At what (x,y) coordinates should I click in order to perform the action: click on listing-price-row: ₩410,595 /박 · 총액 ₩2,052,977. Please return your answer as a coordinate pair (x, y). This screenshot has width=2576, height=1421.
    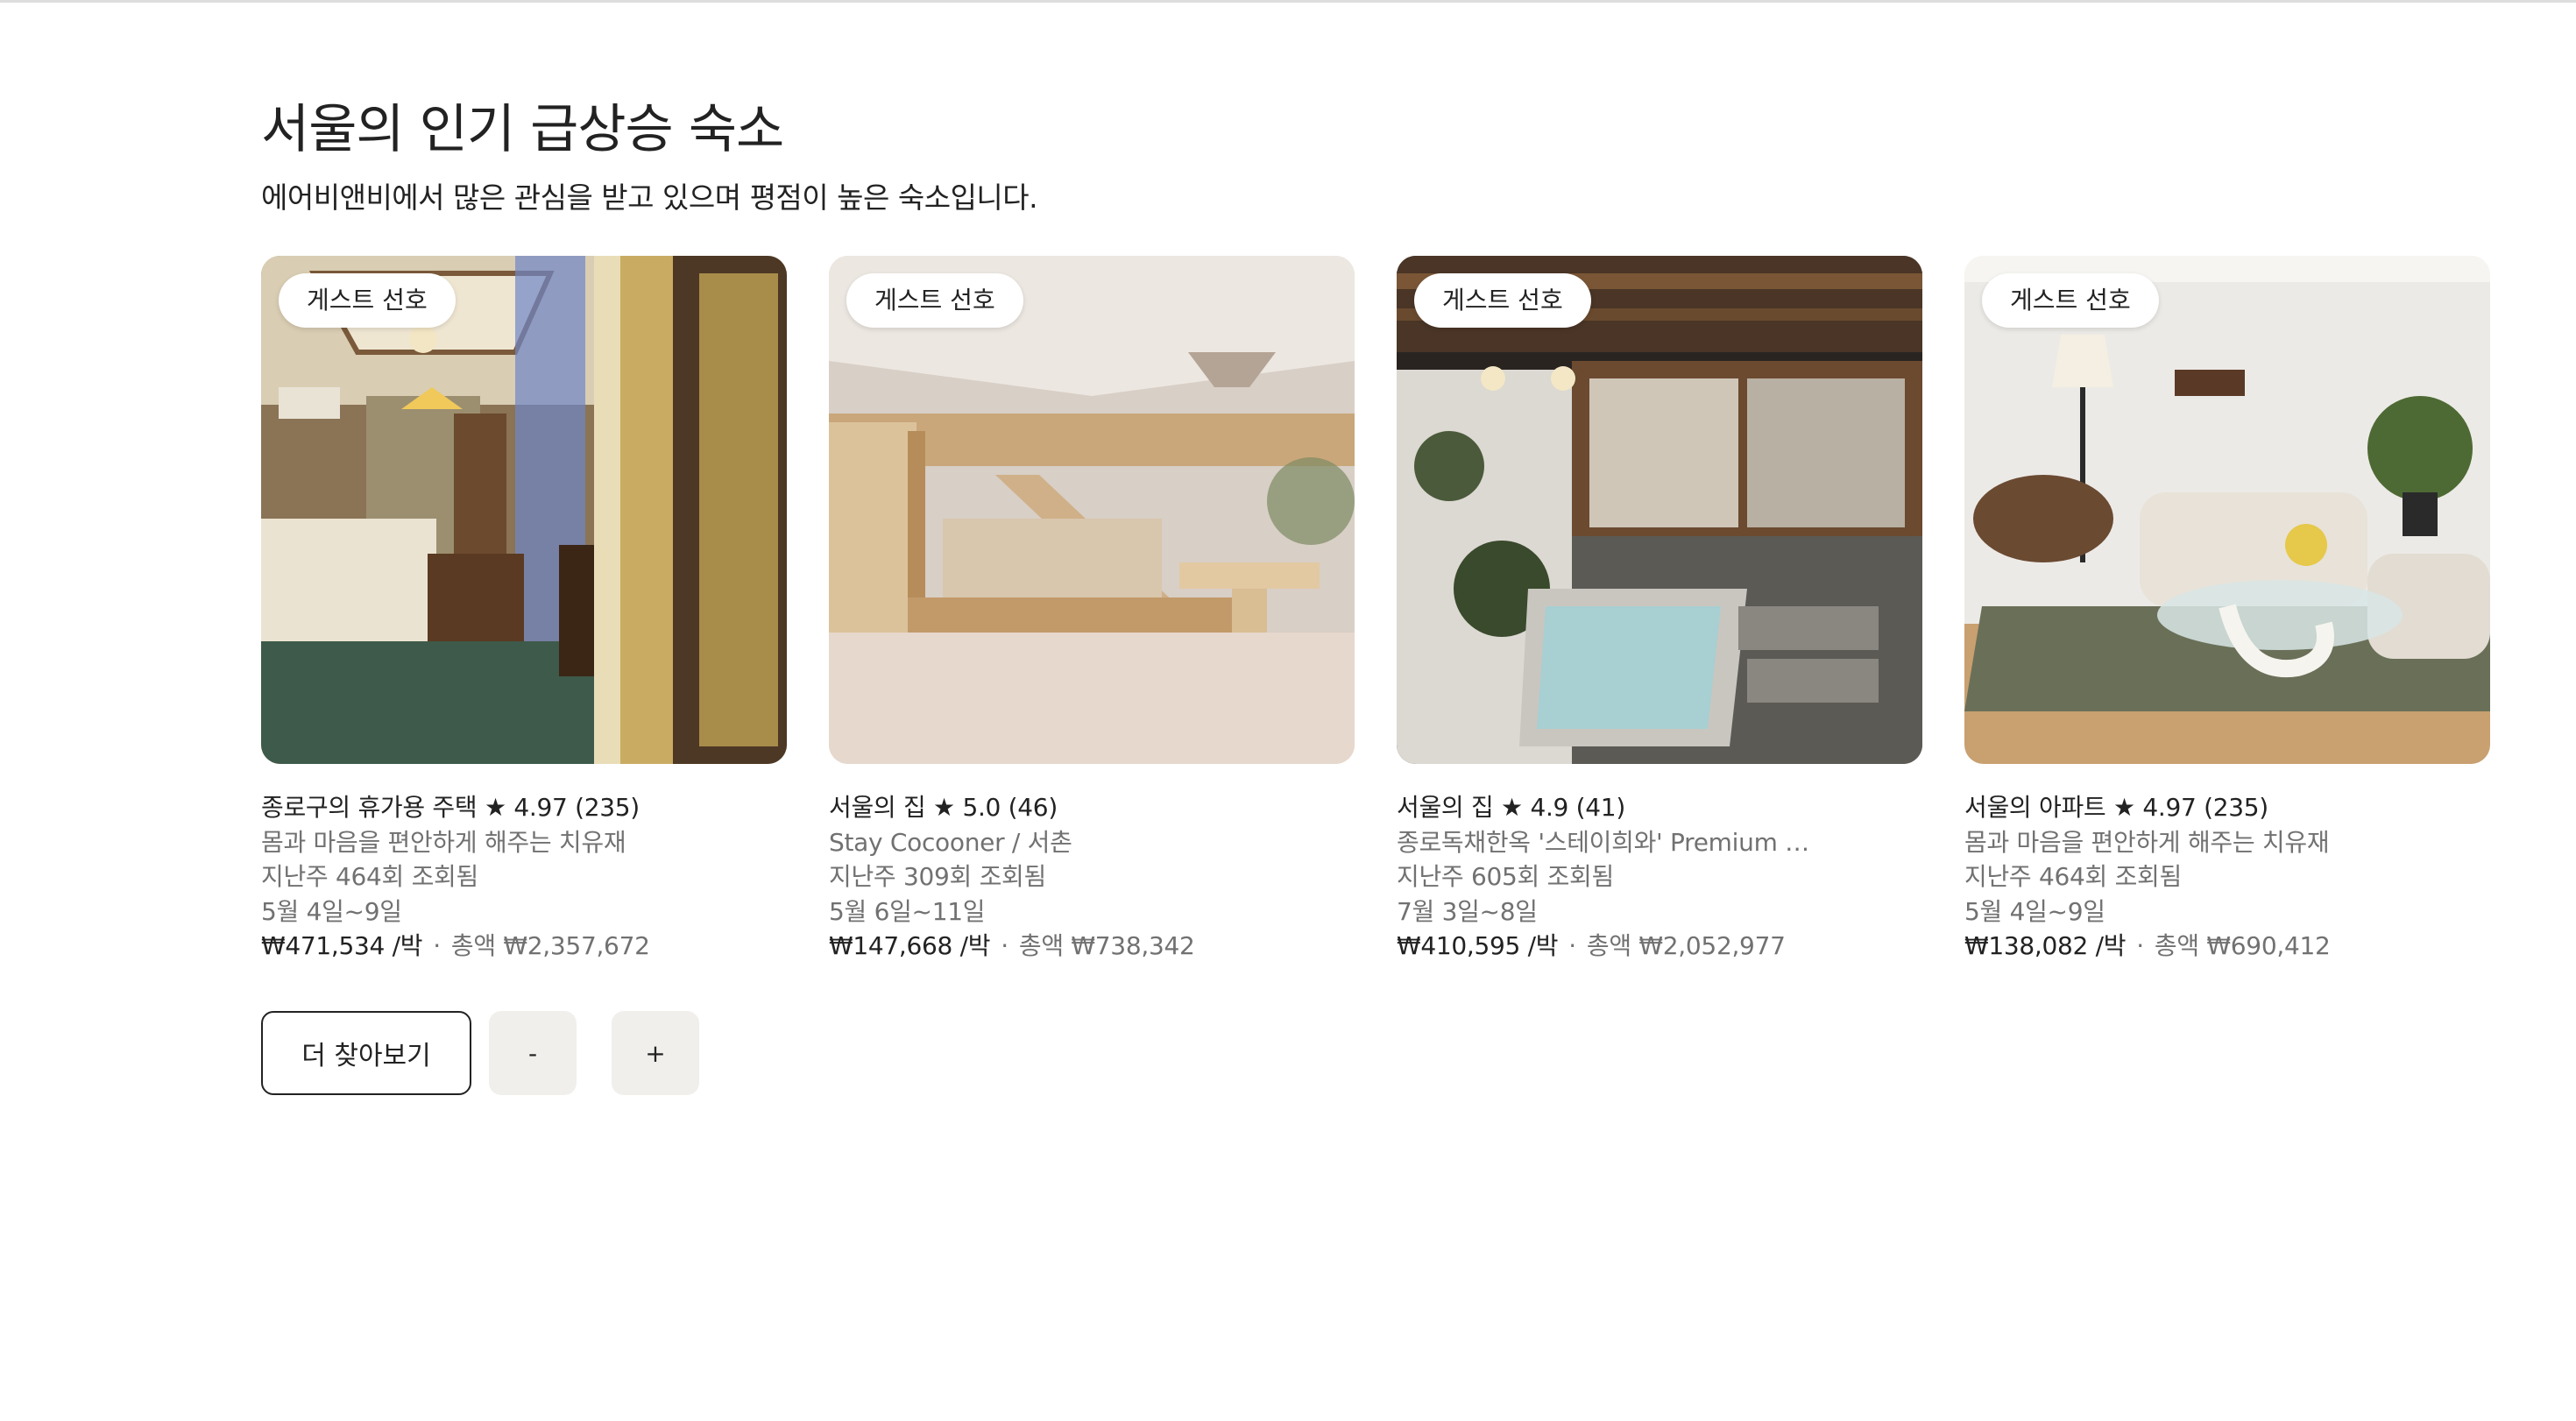
    Looking at the image, I should click on (1659, 946).